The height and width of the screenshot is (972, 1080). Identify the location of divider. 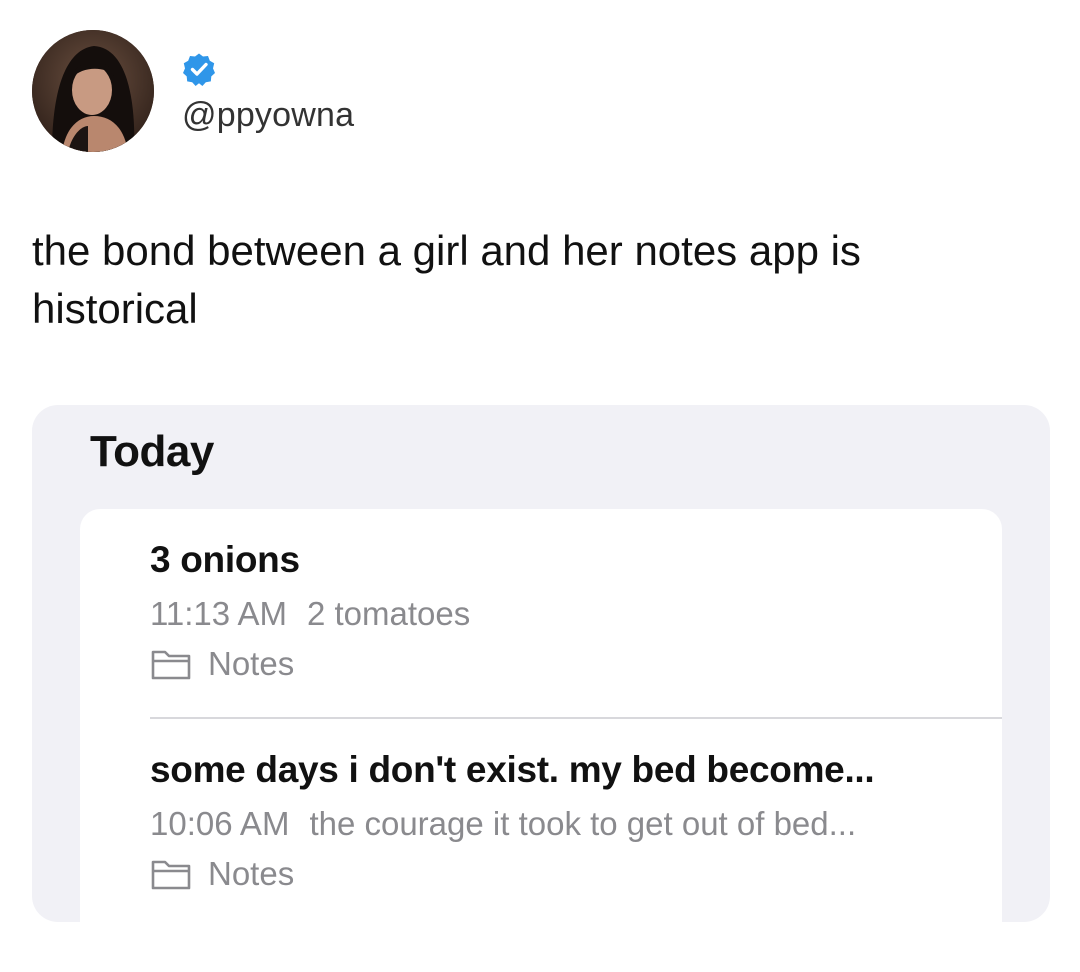
(576, 718).